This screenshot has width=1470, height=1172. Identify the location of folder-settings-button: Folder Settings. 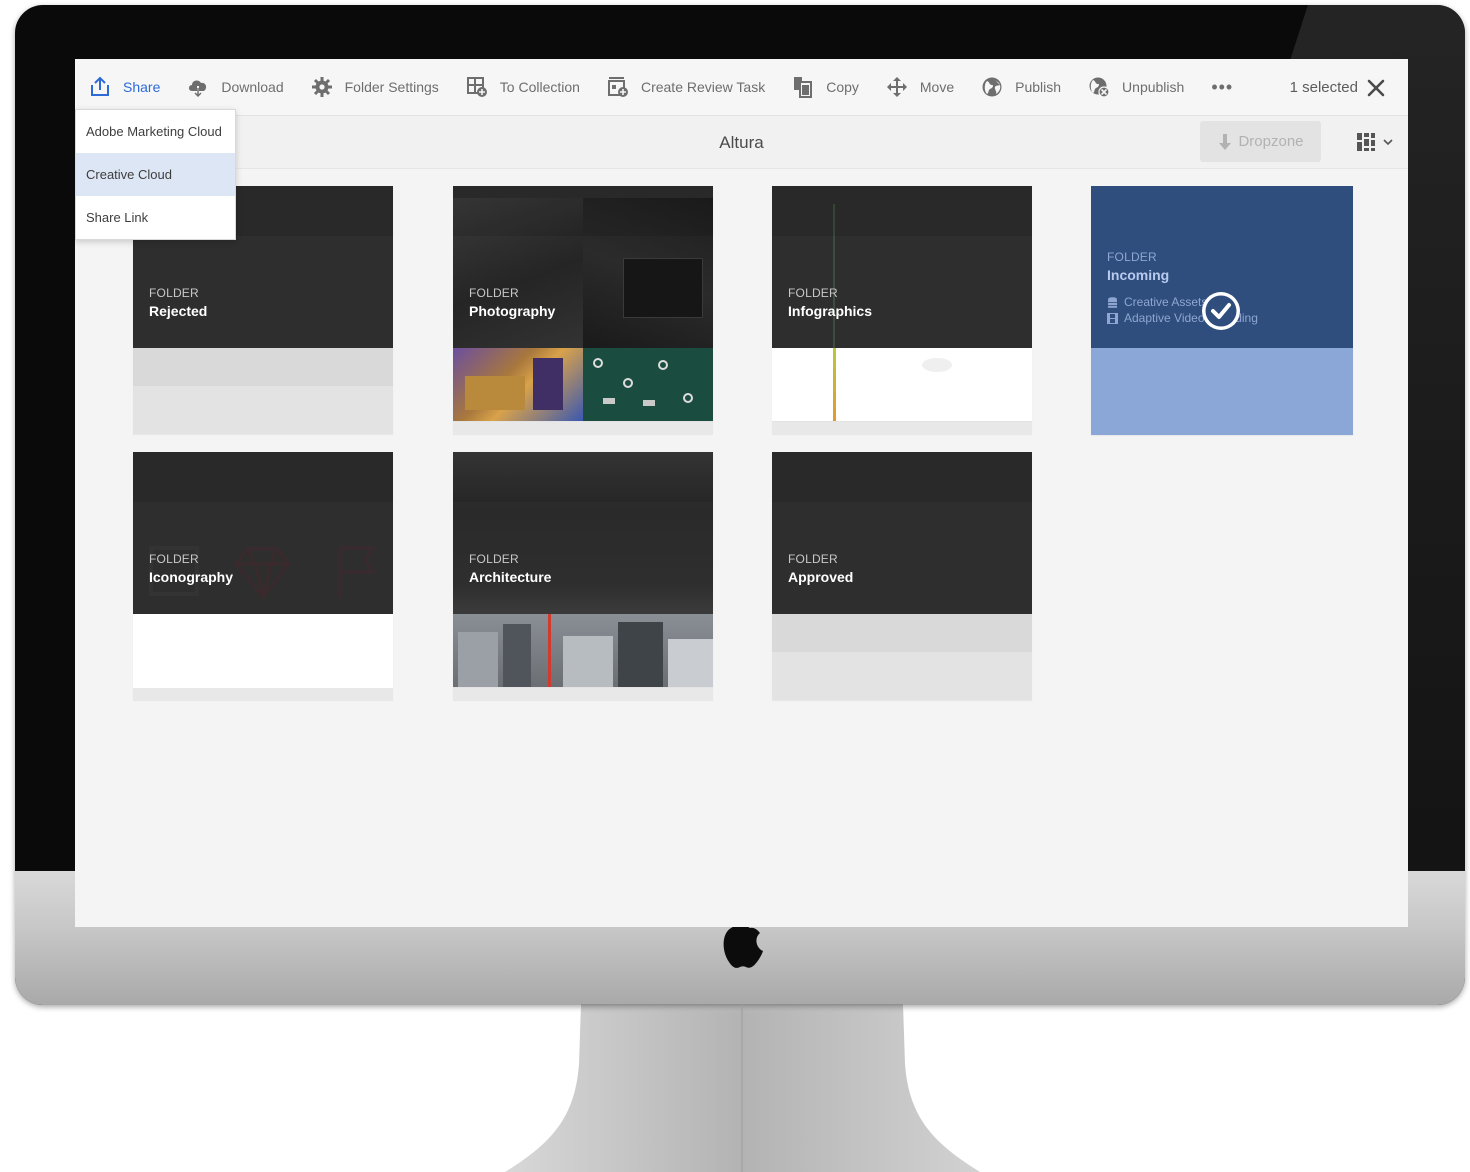
(375, 87).